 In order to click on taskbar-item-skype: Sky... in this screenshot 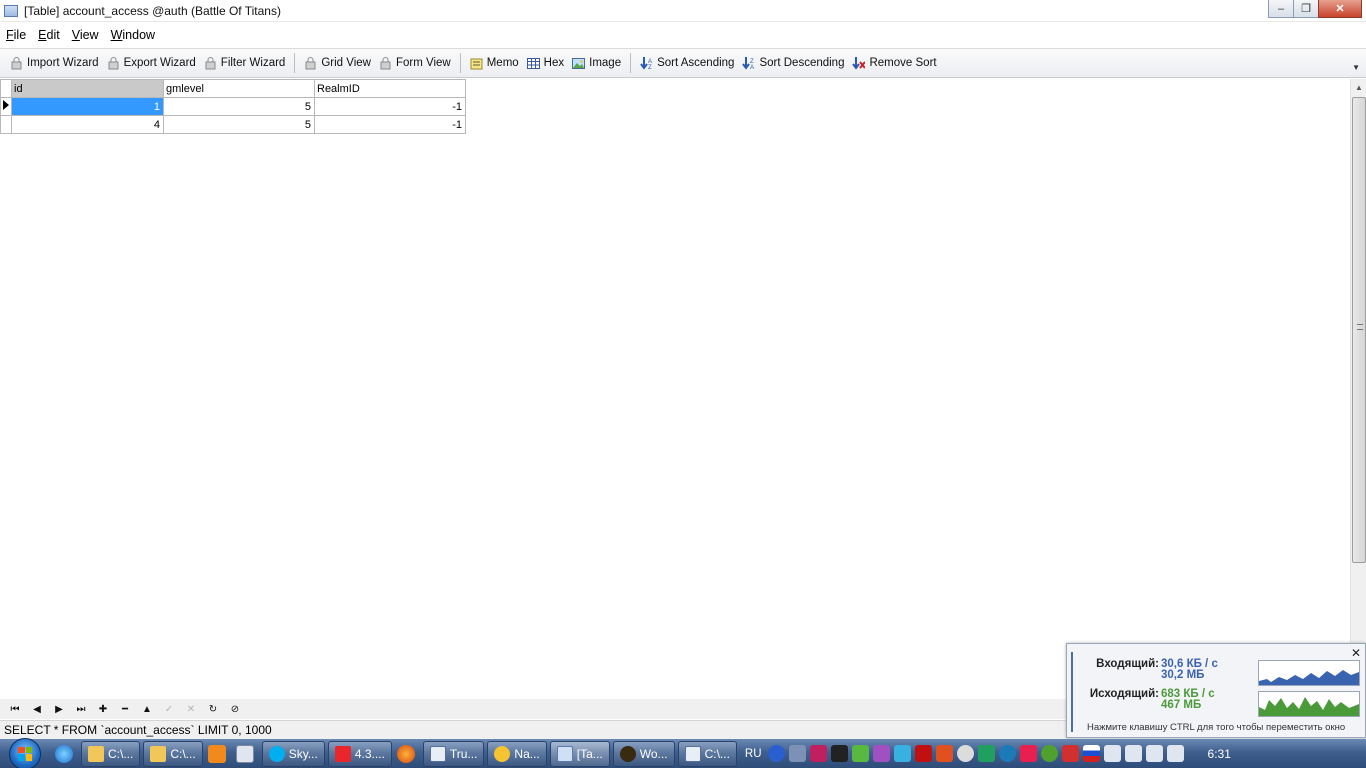, I will do `click(293, 753)`.